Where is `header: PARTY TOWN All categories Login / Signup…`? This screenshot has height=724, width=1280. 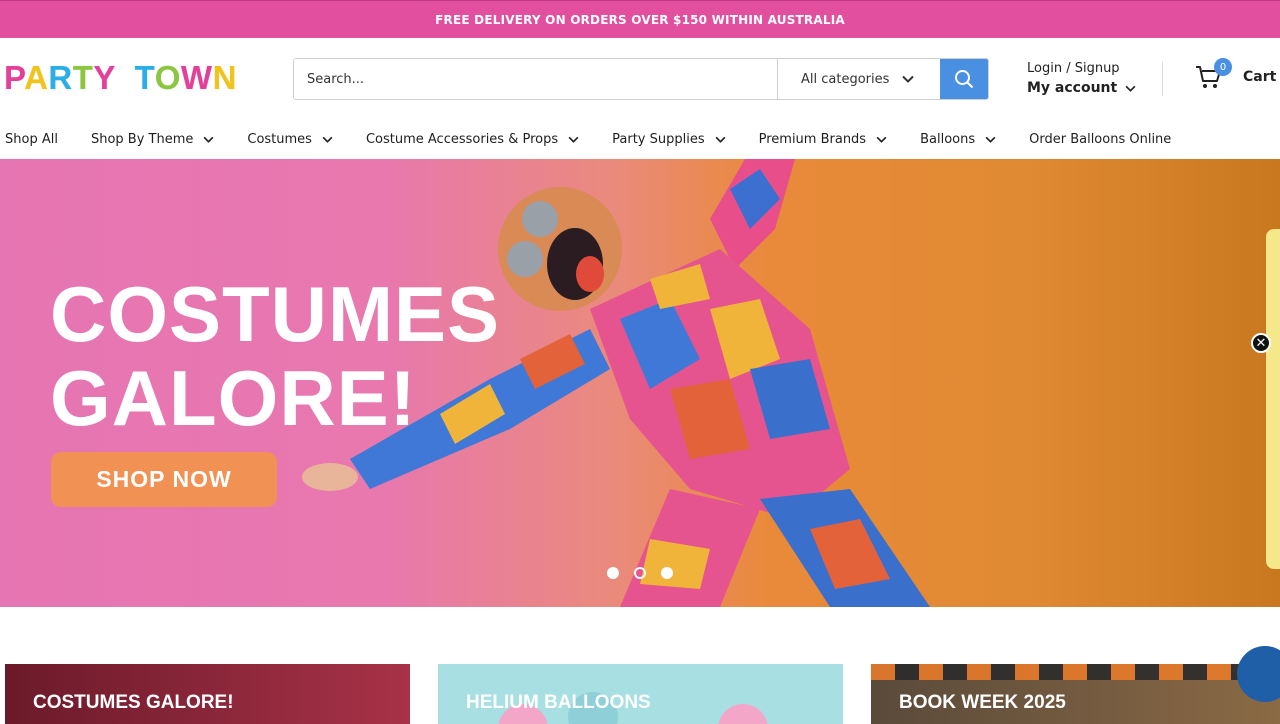
header: PARTY TOWN All categories Login / Signup… is located at coordinates (640, 79).